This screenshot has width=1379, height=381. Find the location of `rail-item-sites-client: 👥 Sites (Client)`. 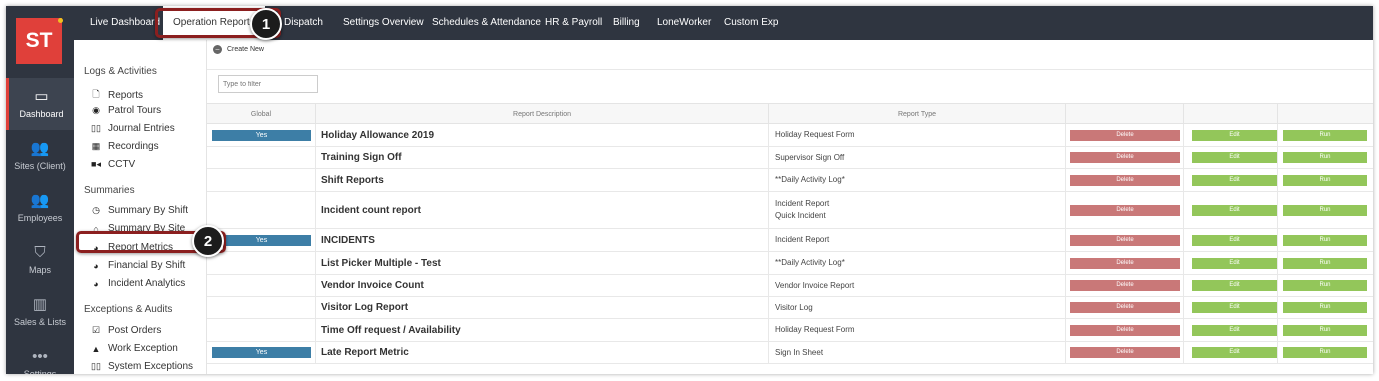

rail-item-sites-client: 👥 Sites (Client) is located at coordinates (40, 156).